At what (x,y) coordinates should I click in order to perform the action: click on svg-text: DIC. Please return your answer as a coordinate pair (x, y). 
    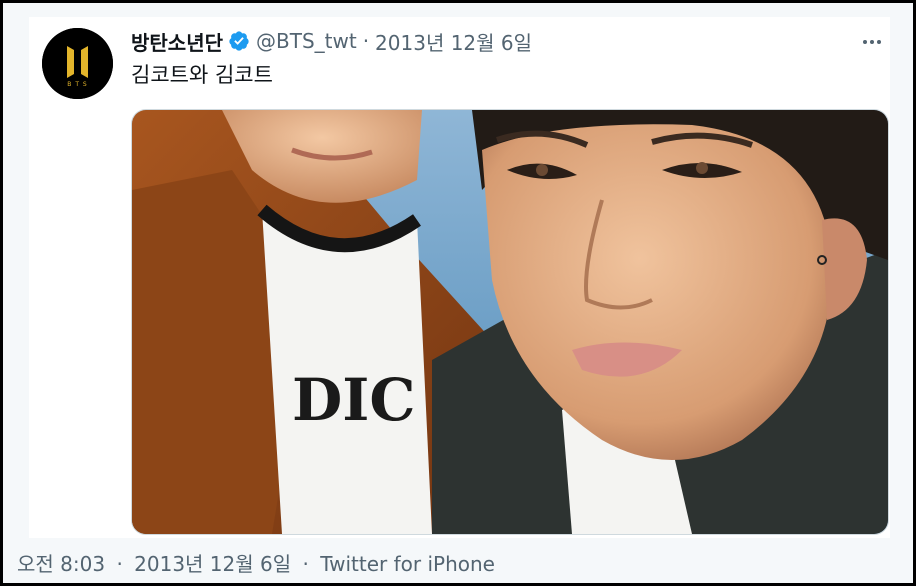
    Looking at the image, I should click on (354, 400).